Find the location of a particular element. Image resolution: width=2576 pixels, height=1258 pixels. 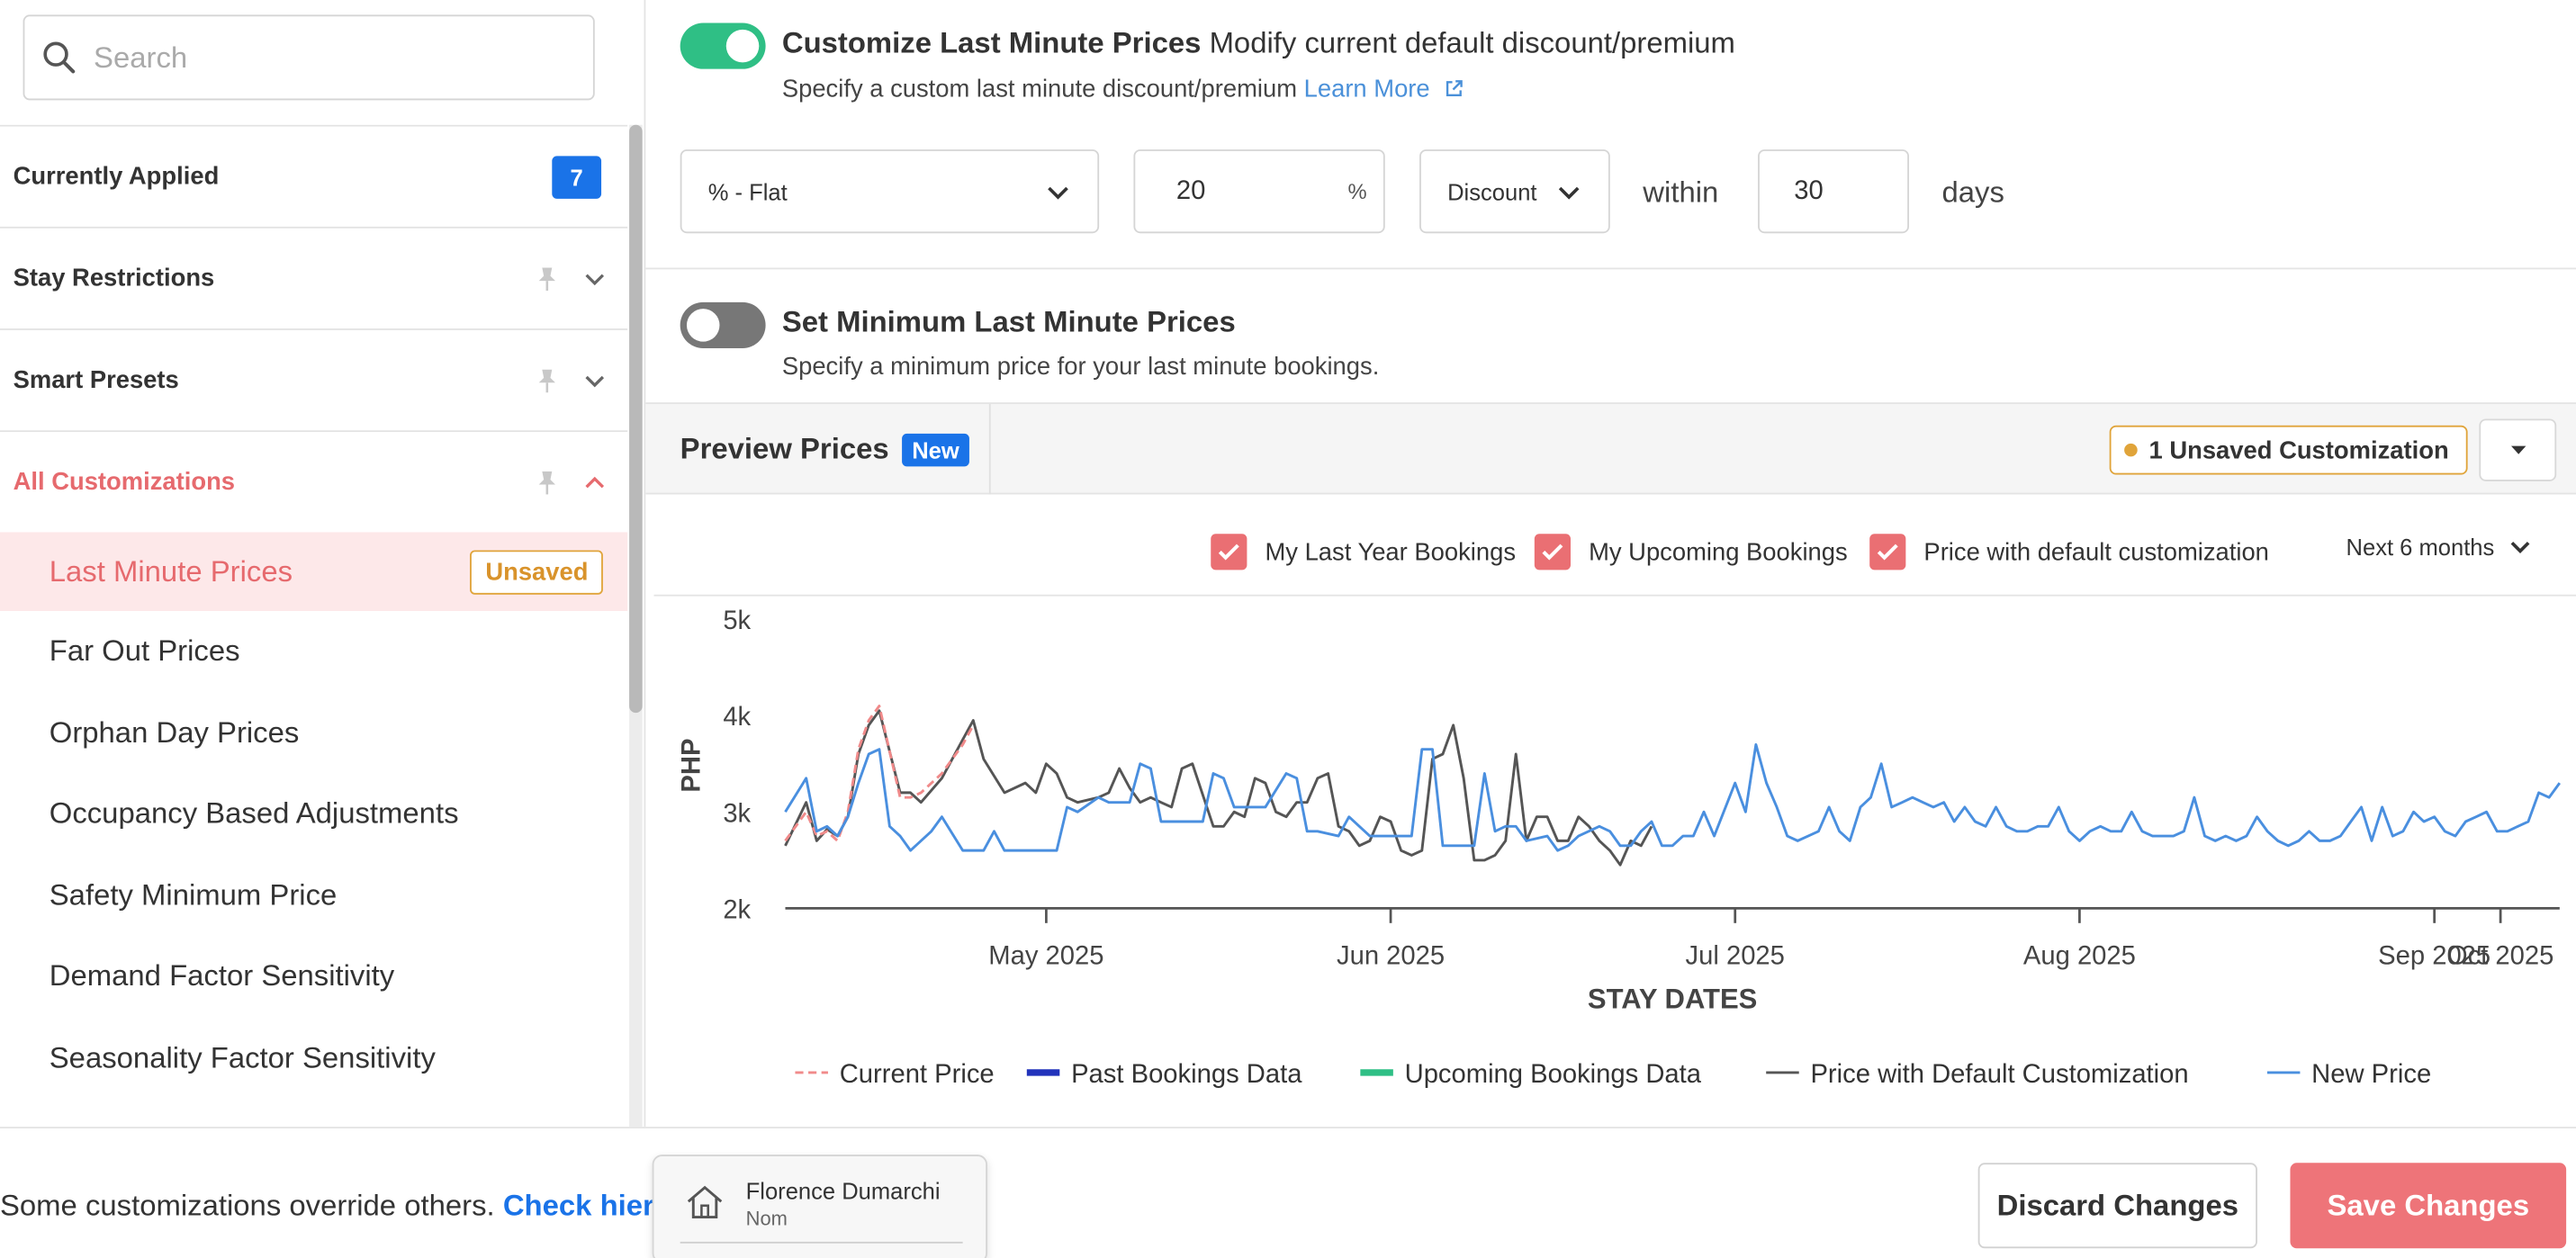

save-changes-button: Save Changes is located at coordinates (2428, 1206).